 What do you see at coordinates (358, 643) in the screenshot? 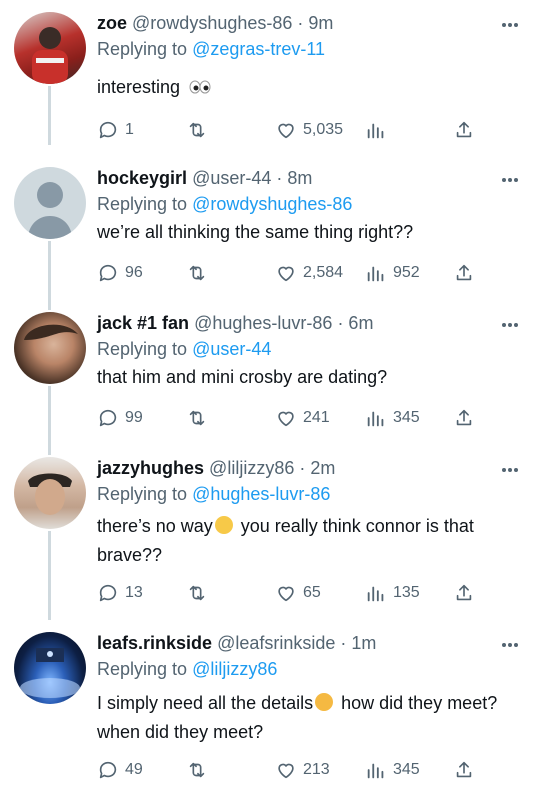
I see `timestamp: · 1m` at bounding box center [358, 643].